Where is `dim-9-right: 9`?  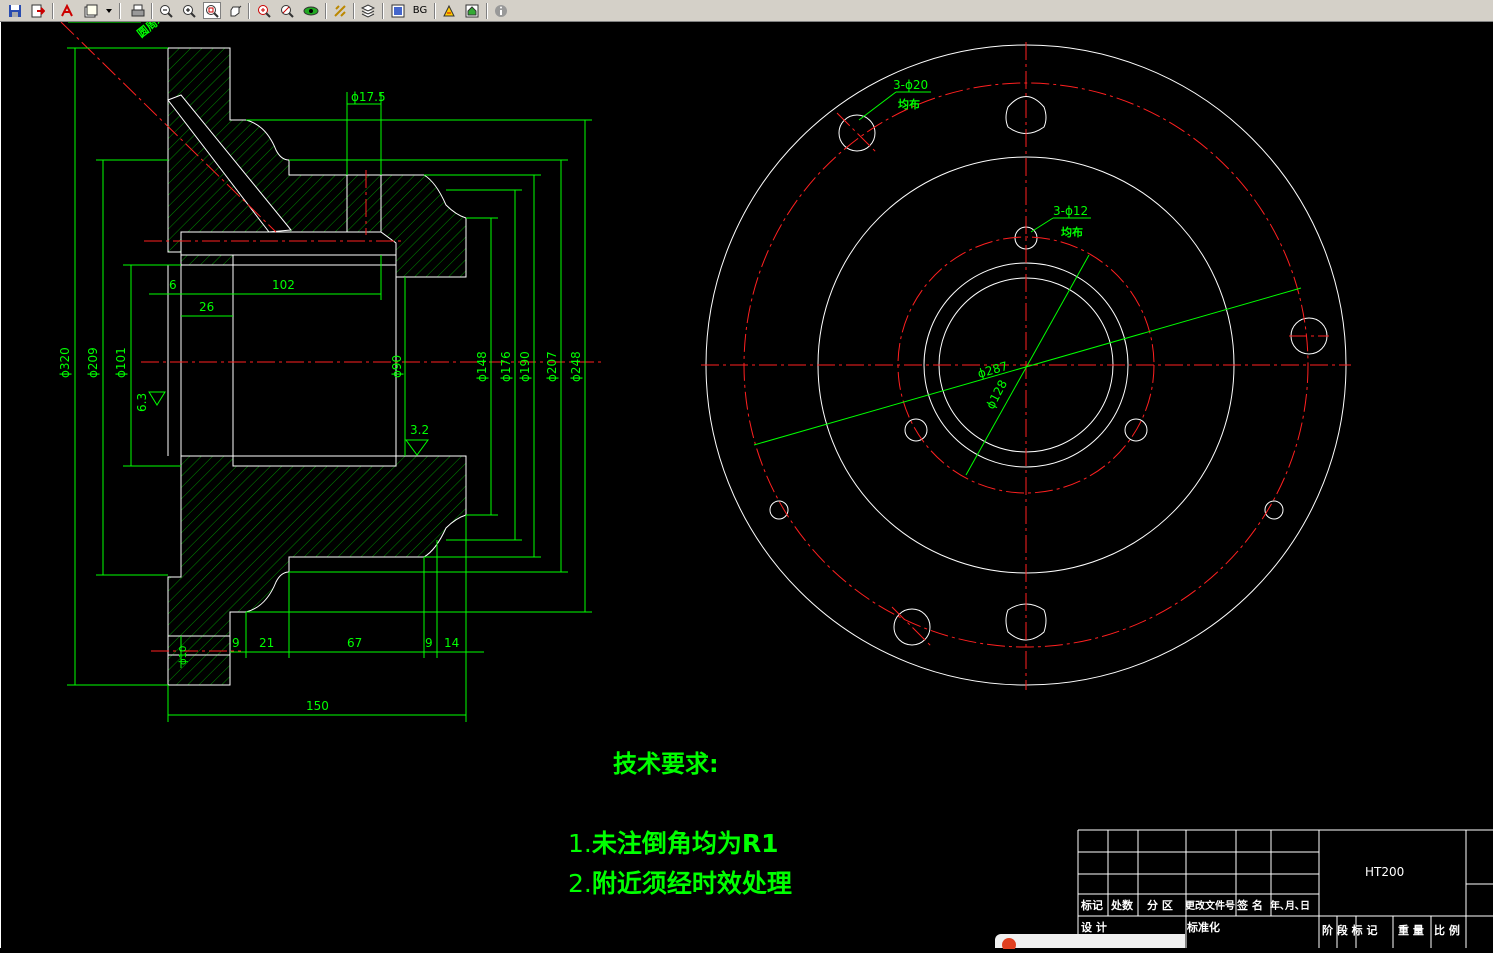
dim-9-right: 9 is located at coordinates (429, 643).